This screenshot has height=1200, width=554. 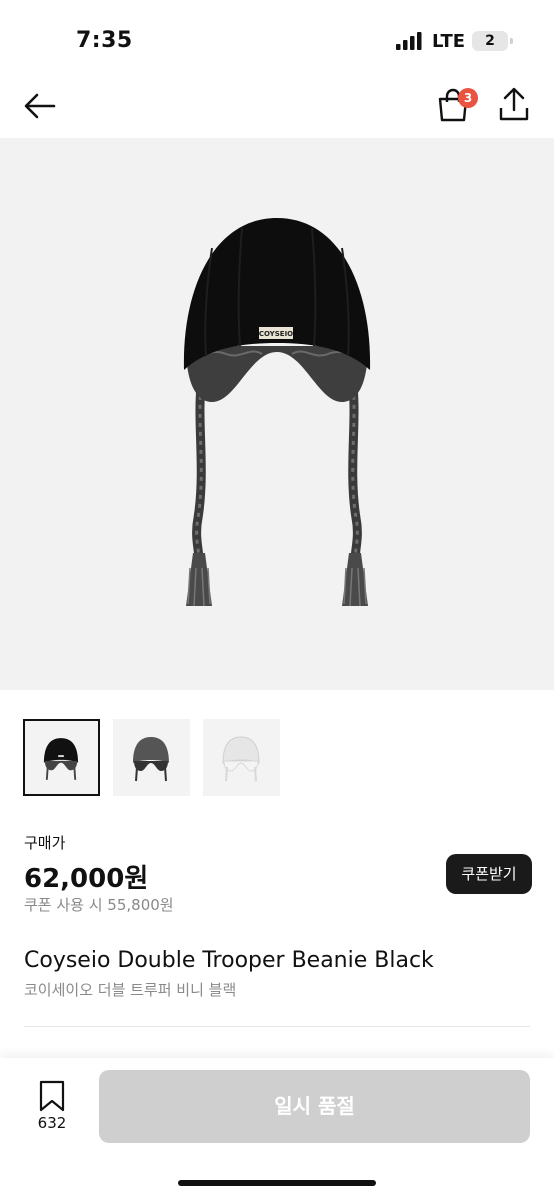 What do you see at coordinates (489, 874) in the screenshot?
I see `get-coupon-button: 쿠폰받기` at bounding box center [489, 874].